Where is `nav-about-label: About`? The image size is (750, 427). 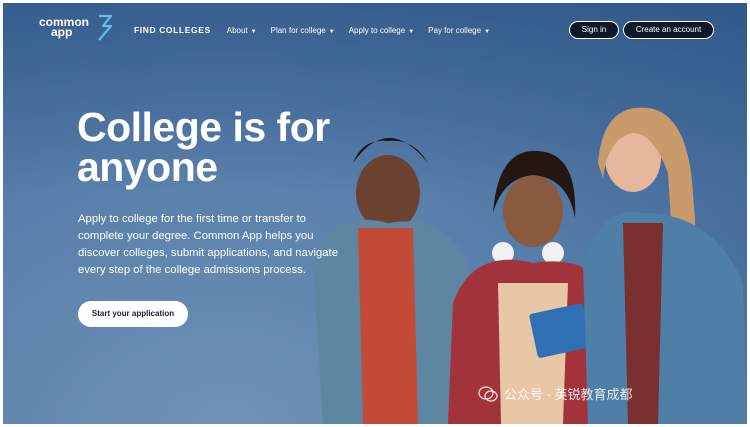 nav-about-label: About is located at coordinates (237, 30).